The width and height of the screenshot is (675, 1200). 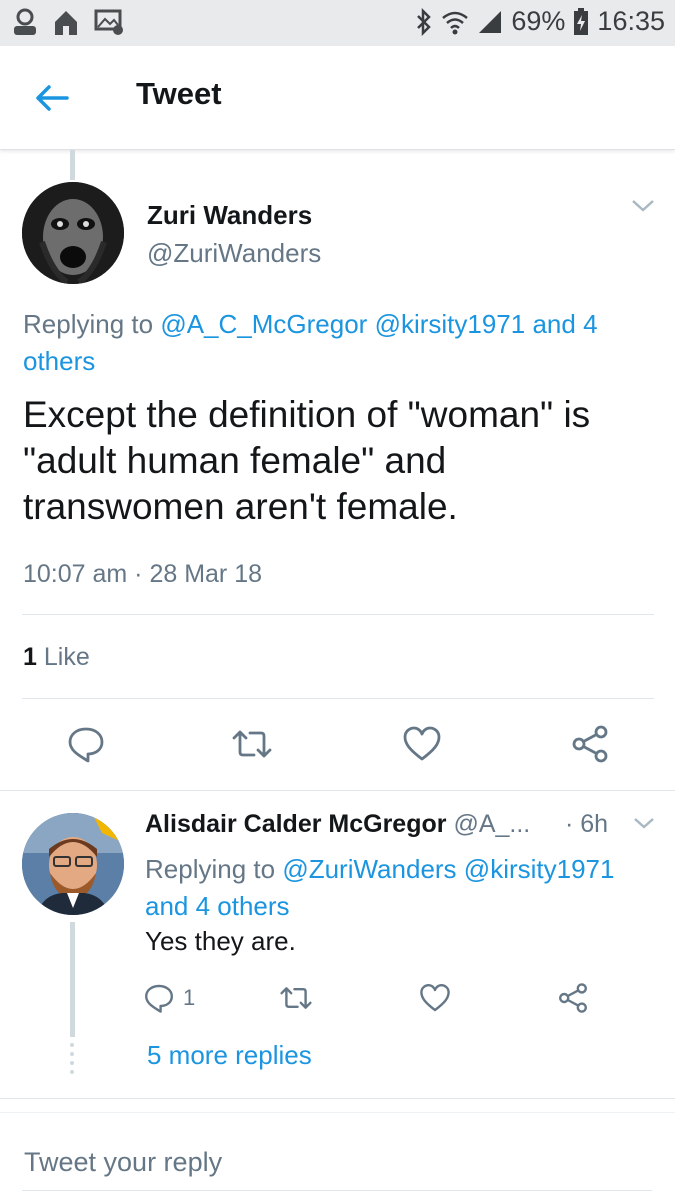 What do you see at coordinates (143, 574) in the screenshot?
I see `tweet-timestamp: 10:07 am · 28 Mar 18` at bounding box center [143, 574].